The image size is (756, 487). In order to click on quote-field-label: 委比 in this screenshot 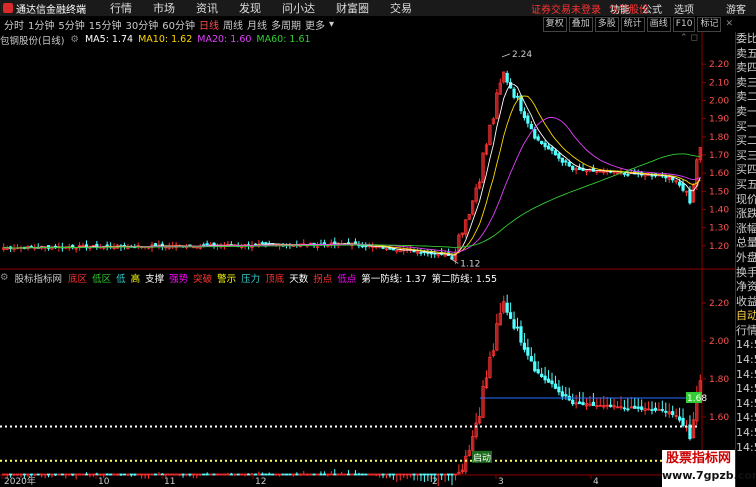, I will do `click(746, 38)`.